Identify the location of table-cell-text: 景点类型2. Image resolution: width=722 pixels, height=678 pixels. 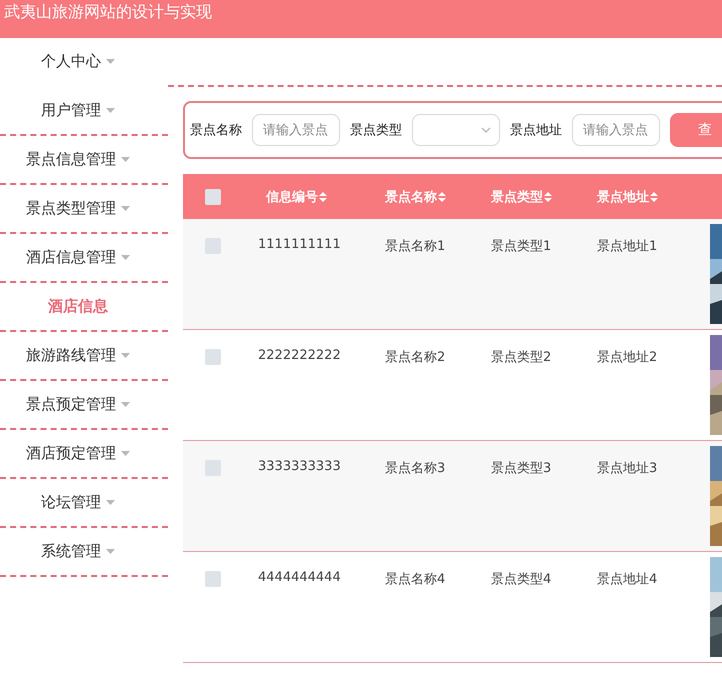
(521, 358).